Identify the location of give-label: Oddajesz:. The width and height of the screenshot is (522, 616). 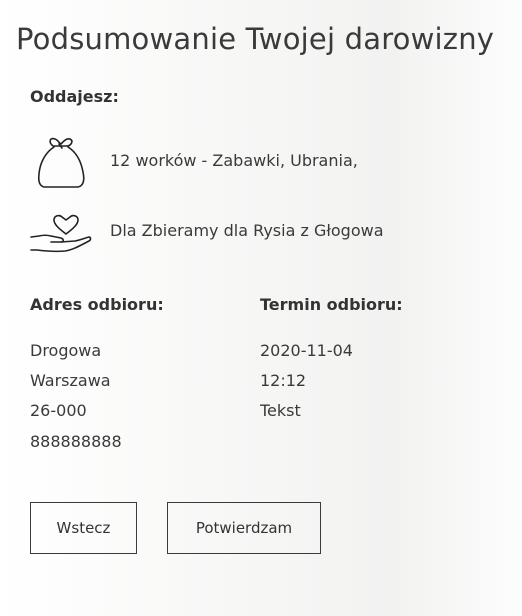
(74, 96).